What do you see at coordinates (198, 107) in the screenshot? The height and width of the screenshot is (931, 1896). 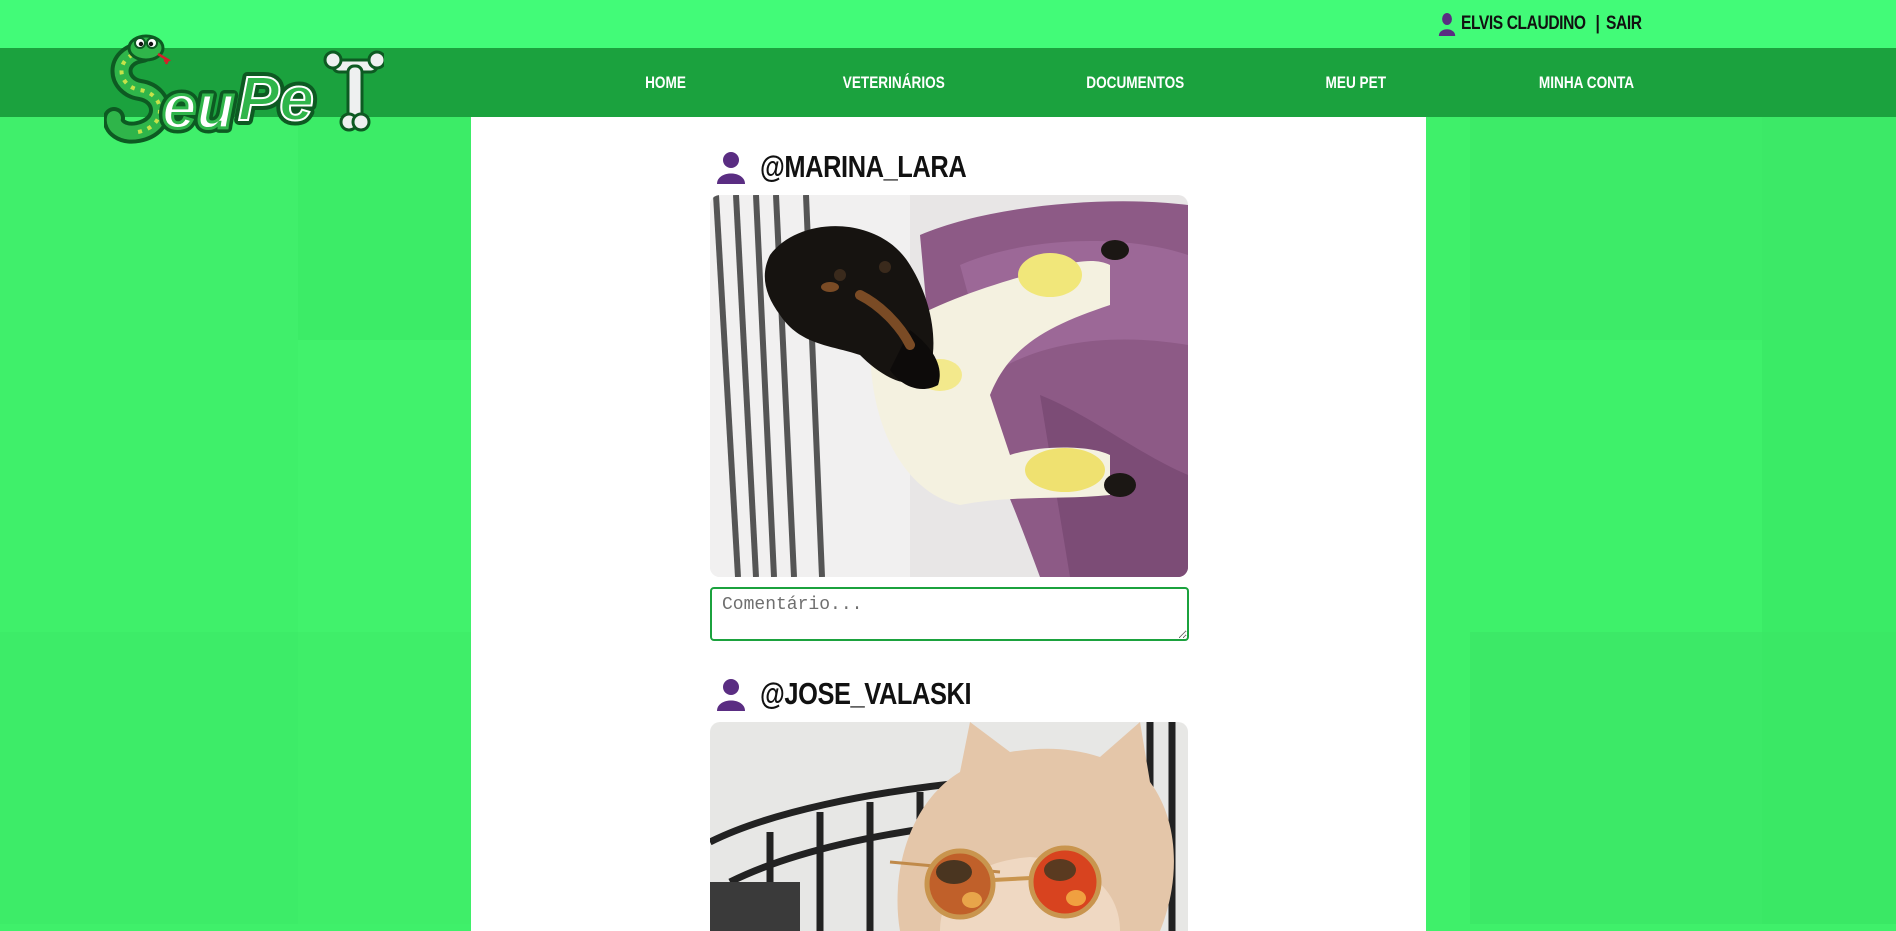 I see `svg-text: eu` at bounding box center [198, 107].